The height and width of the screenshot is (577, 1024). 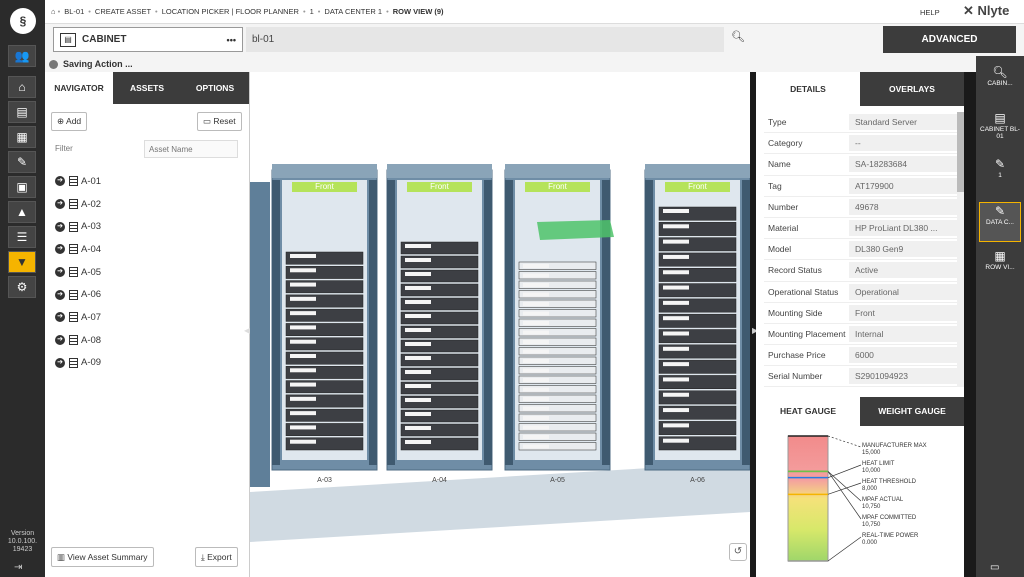 What do you see at coordinates (22, 212) in the screenshot?
I see `chart-icon: ▲` at bounding box center [22, 212].